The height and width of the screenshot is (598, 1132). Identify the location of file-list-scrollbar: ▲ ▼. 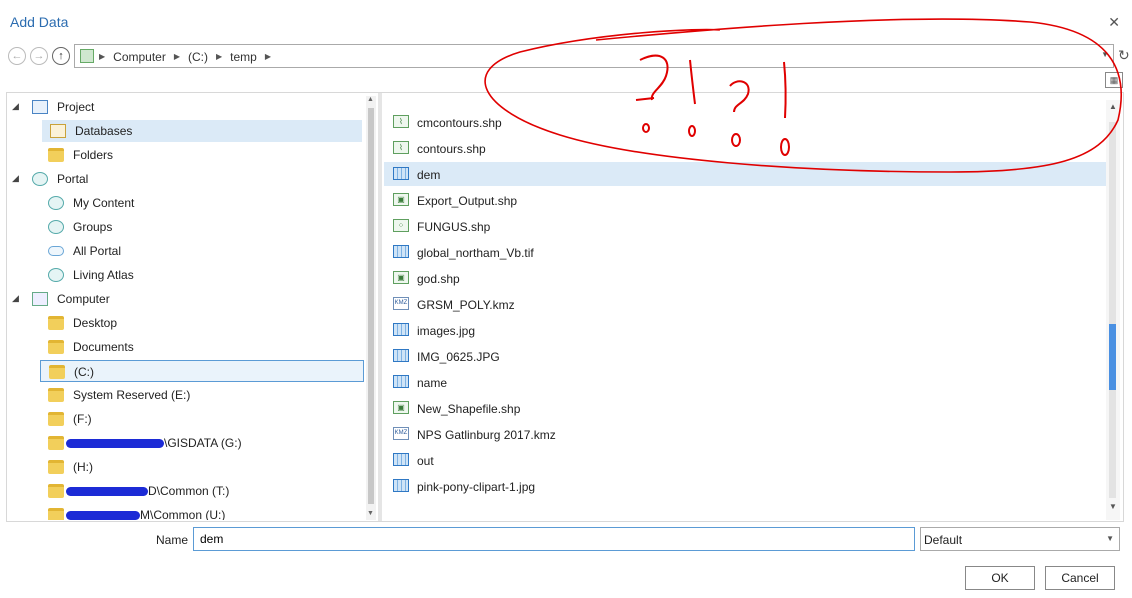
(1113, 310).